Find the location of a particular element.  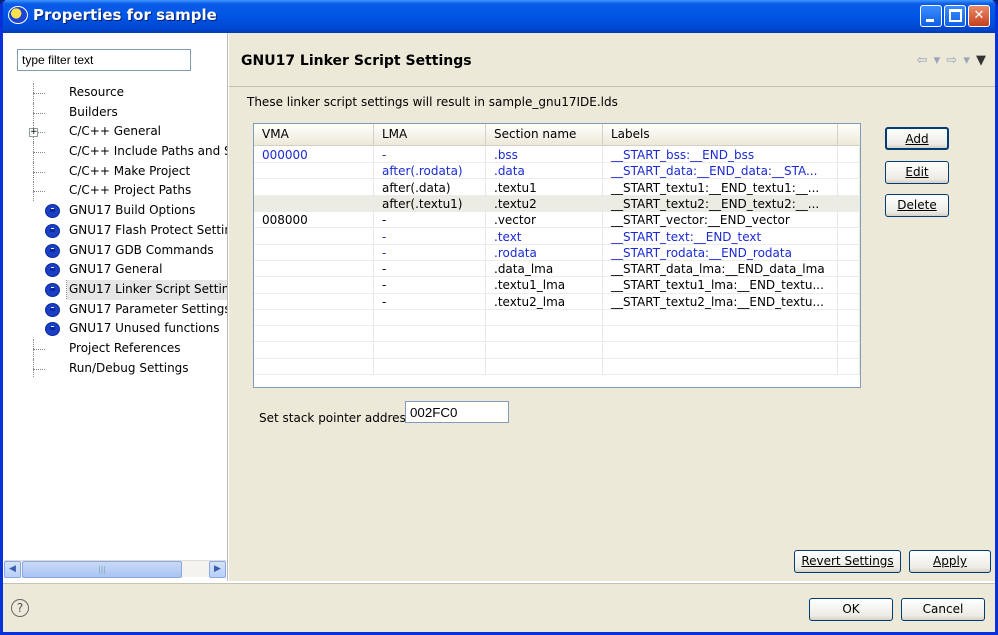

horizontal-scrollbar: ◀ ||| ▶ is located at coordinates (115, 569).